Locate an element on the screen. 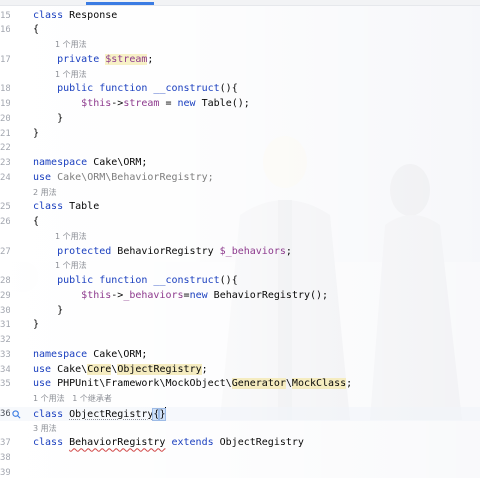 This screenshot has height=480, width=480. code-line: 28 public function __construct(){ is located at coordinates (240, 281).